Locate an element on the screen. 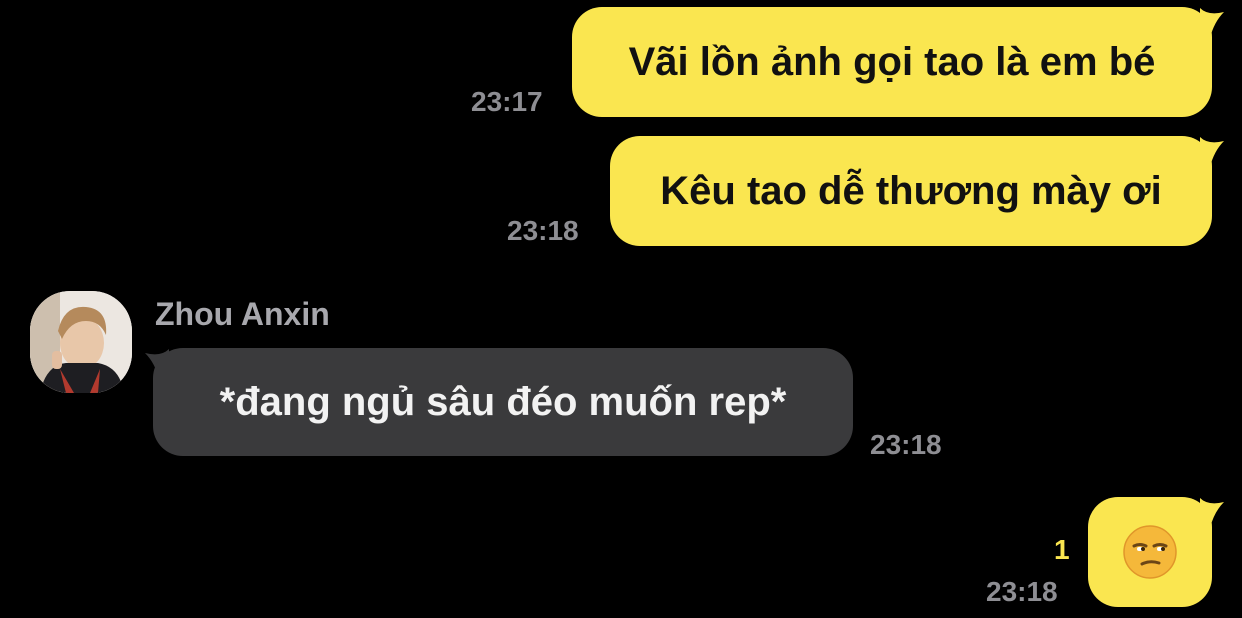  avatar is located at coordinates (81, 342).